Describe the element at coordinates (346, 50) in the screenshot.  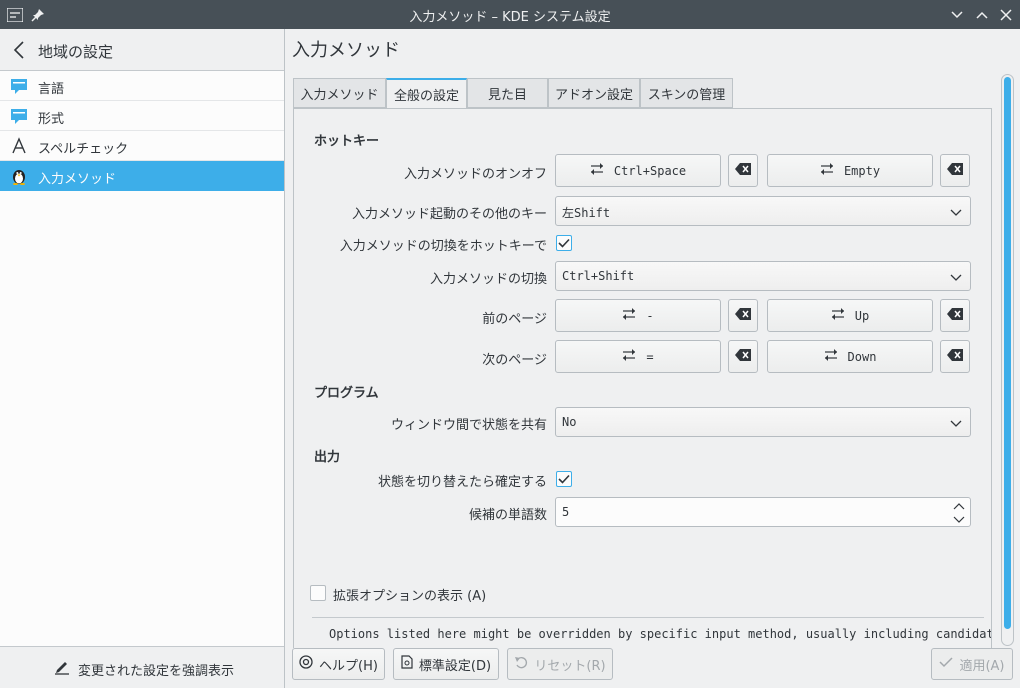
I see `page-title: 入力メソッド` at that location.